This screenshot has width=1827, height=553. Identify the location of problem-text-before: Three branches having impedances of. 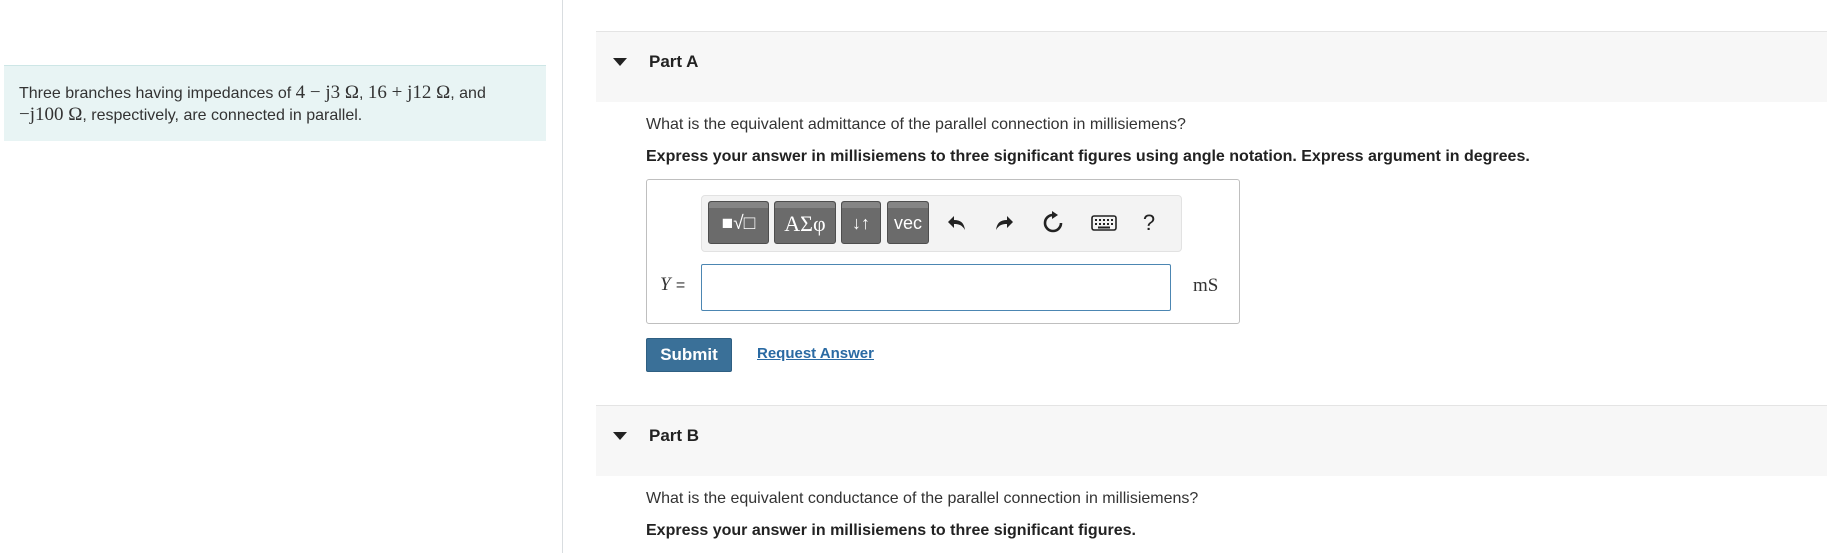
(157, 93).